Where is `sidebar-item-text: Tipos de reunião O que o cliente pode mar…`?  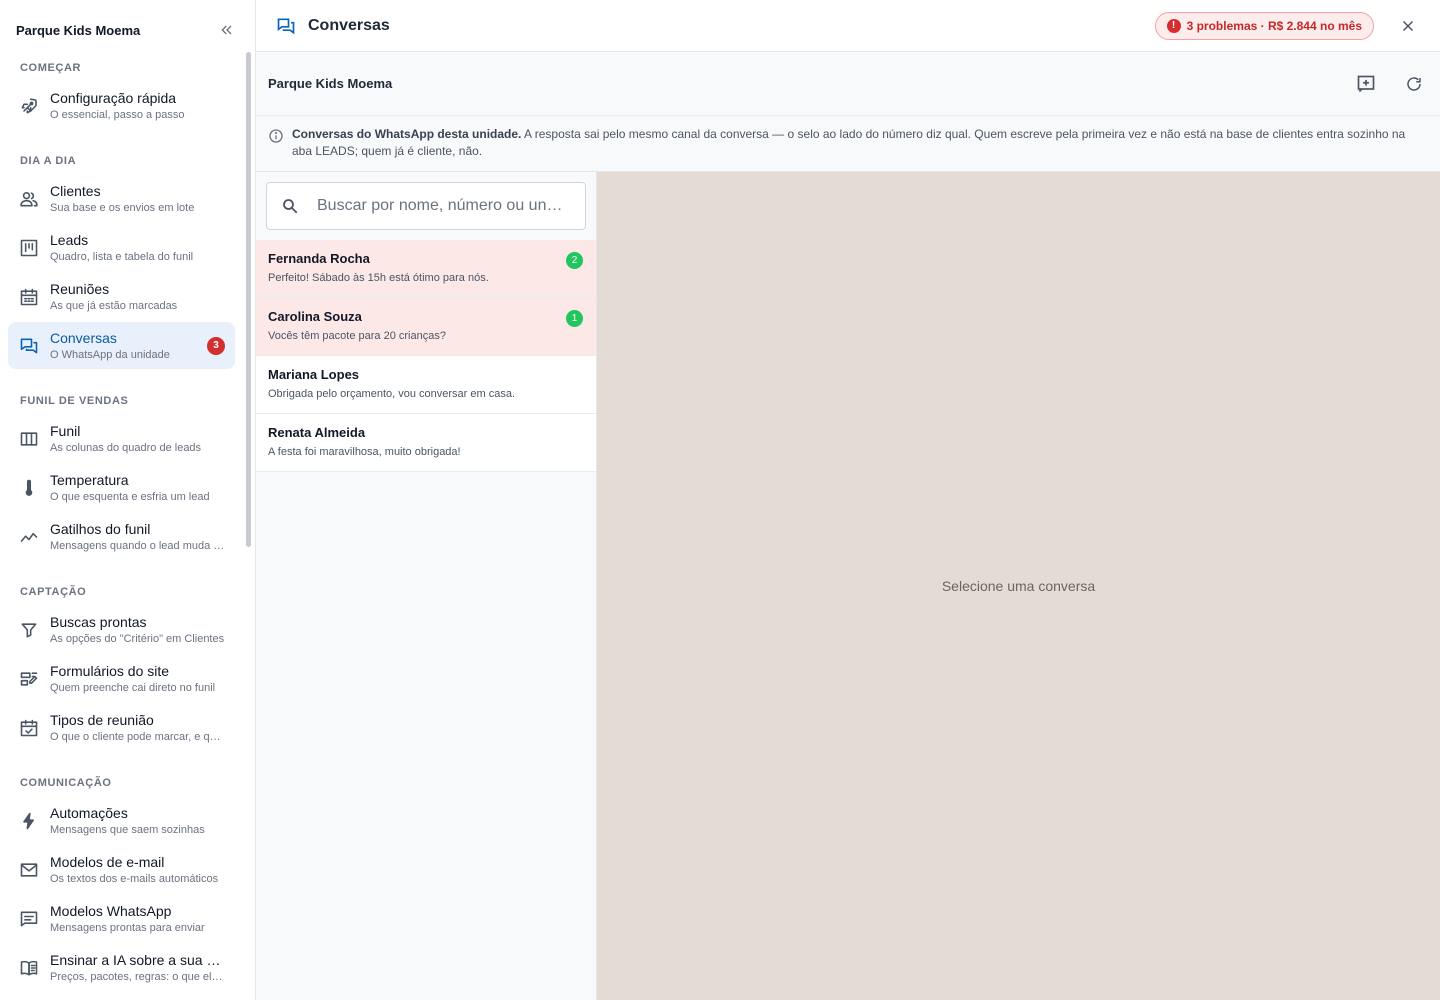
sidebar-item-text: Tipos de reunião O que o cliente pode mar… is located at coordinates (137, 727).